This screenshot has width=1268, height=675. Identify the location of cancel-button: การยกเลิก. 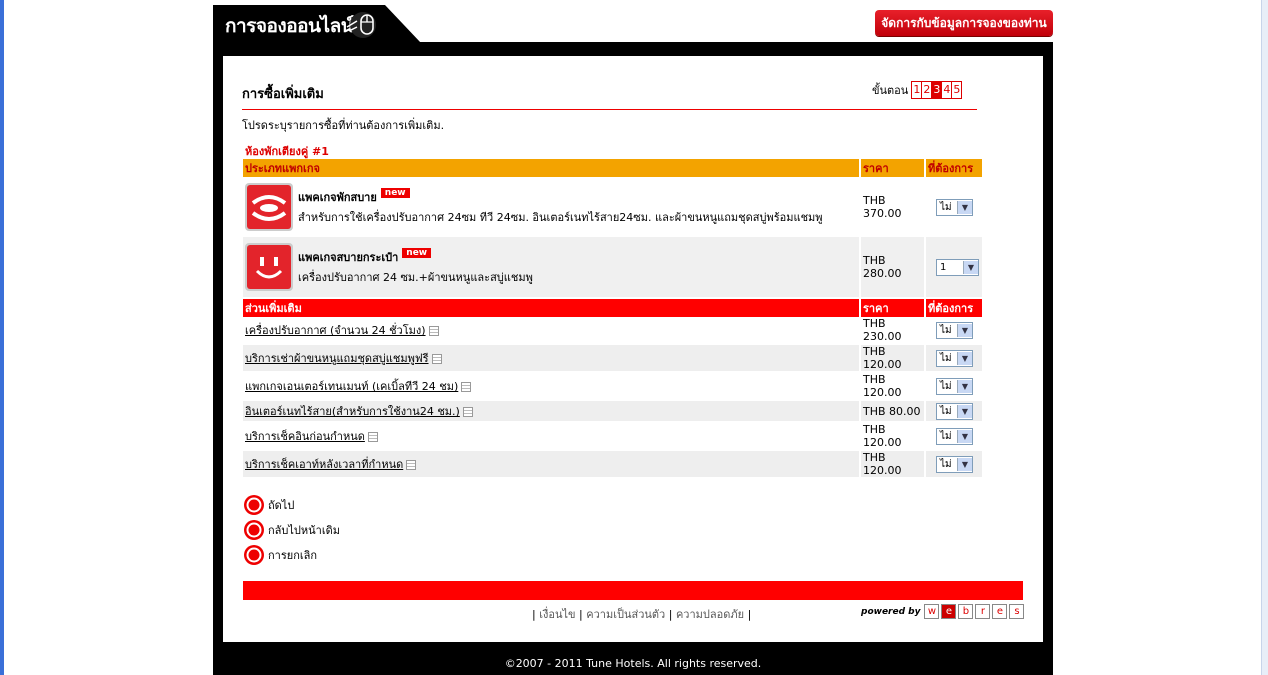
(291, 554).